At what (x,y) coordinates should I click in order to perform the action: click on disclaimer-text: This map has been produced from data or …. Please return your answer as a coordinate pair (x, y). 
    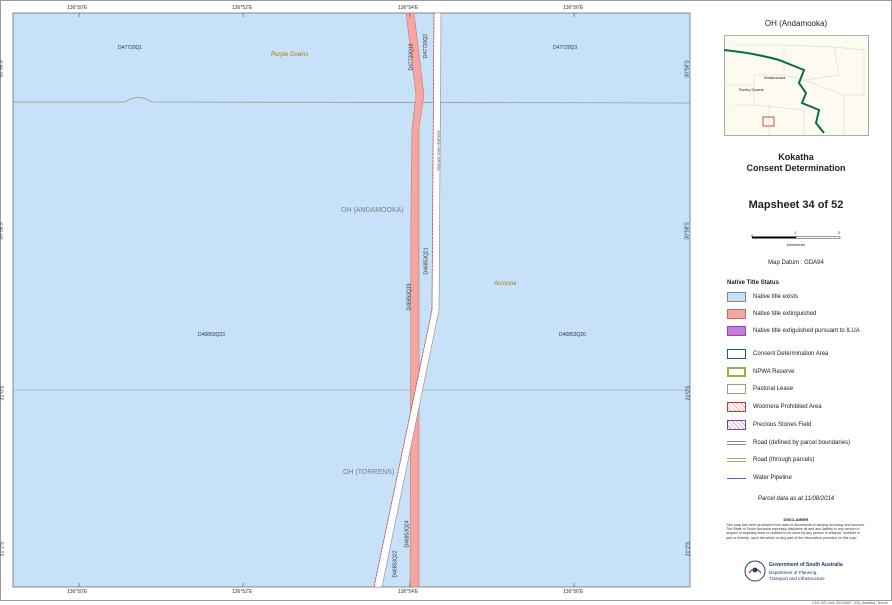
    Looking at the image, I should click on (796, 531).